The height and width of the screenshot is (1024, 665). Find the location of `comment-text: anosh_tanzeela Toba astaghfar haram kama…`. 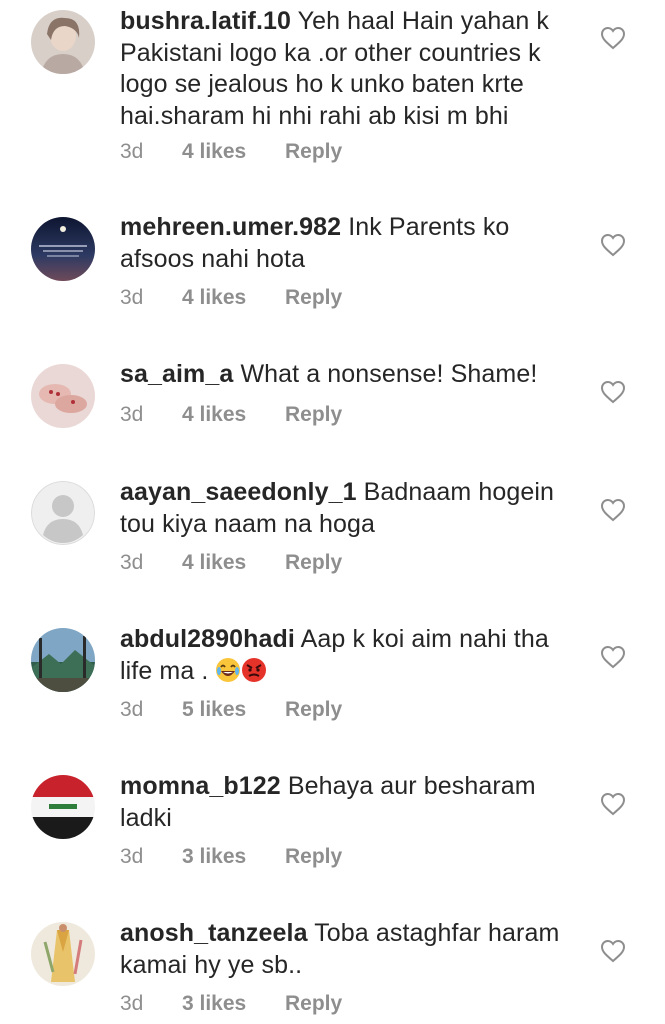

comment-text: anosh_tanzeela Toba astaghfar haram kama… is located at coordinates (347, 949).